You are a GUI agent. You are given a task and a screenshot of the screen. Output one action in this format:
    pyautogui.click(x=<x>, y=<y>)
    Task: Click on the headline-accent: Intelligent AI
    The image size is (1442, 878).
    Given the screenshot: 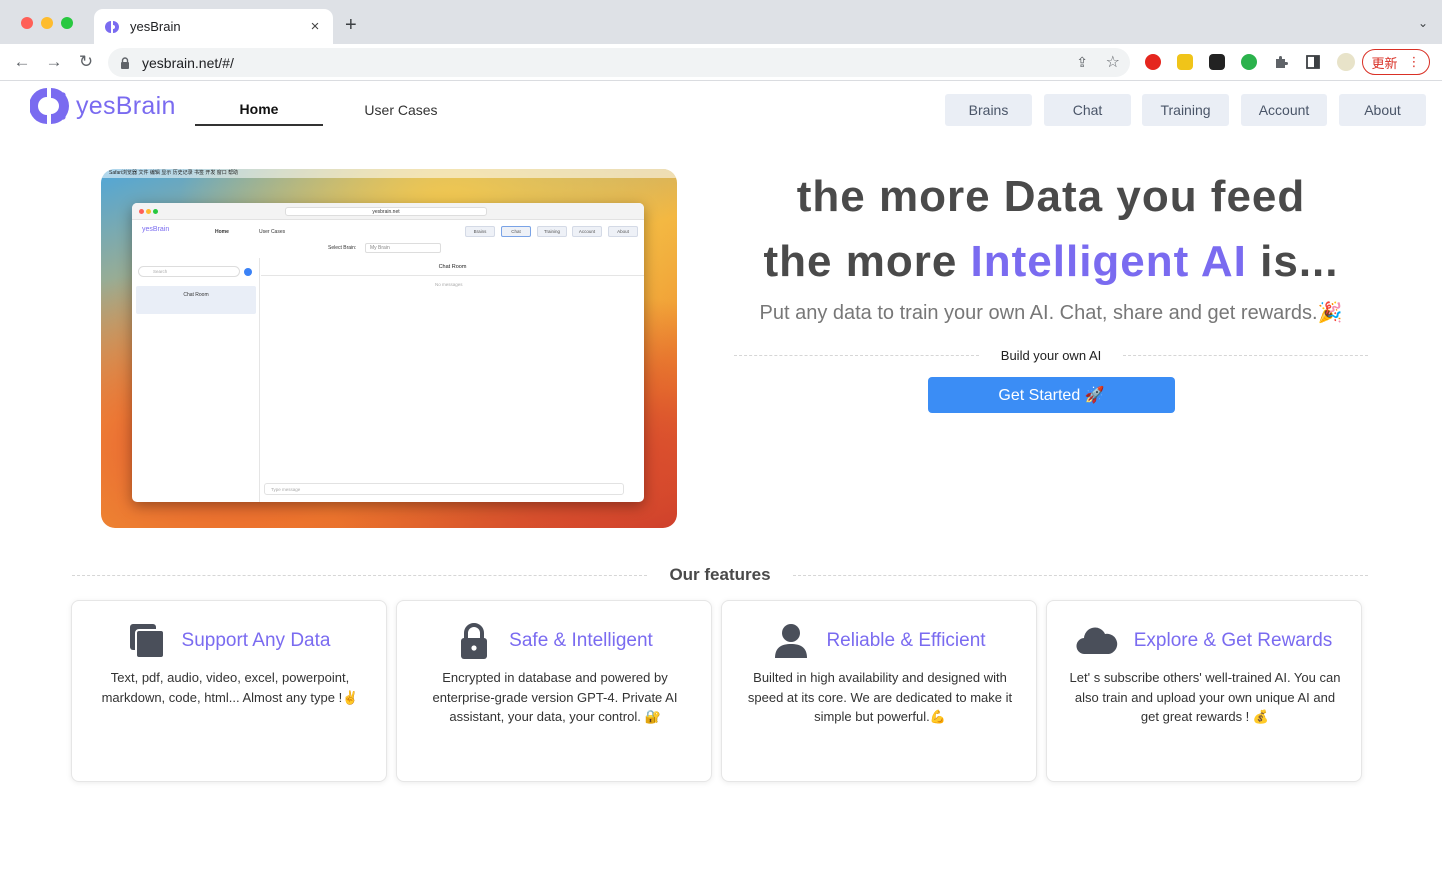 What is the action you would take?
    pyautogui.click(x=1108, y=261)
    